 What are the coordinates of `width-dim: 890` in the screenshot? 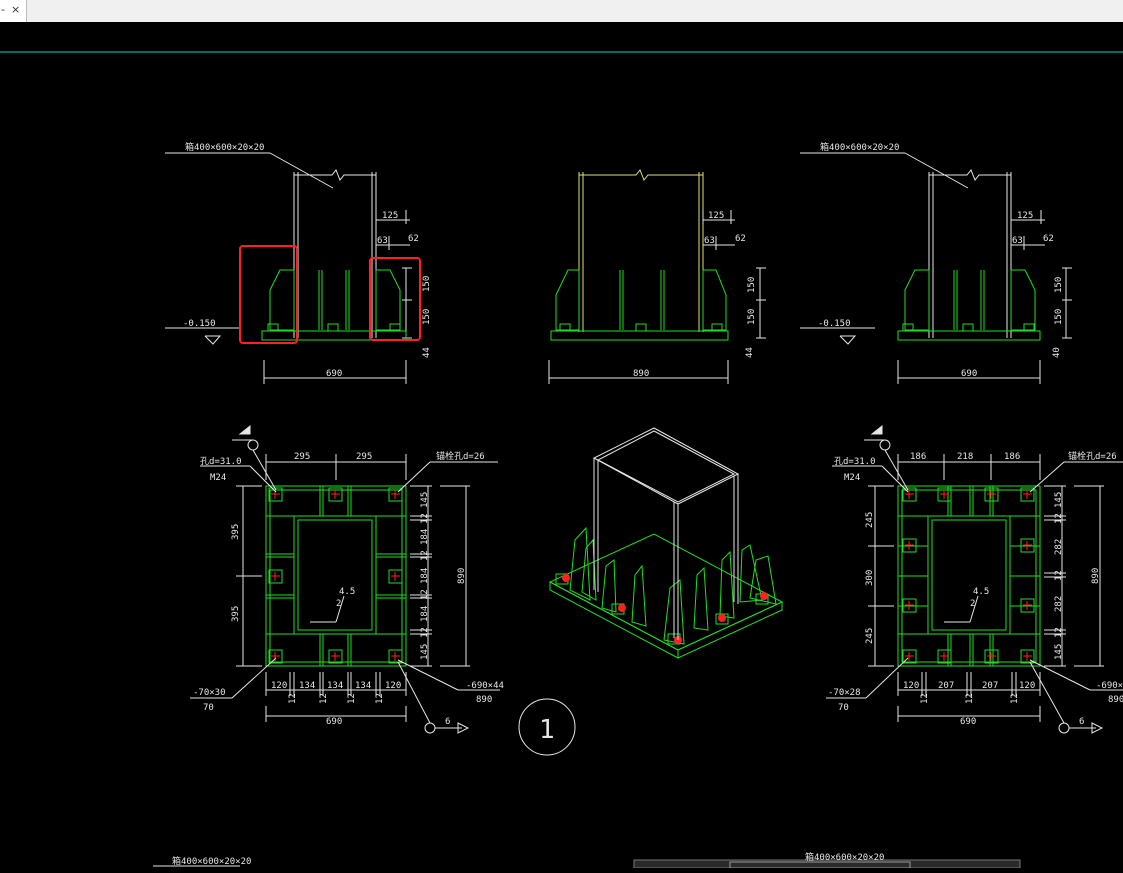 It's located at (641, 374).